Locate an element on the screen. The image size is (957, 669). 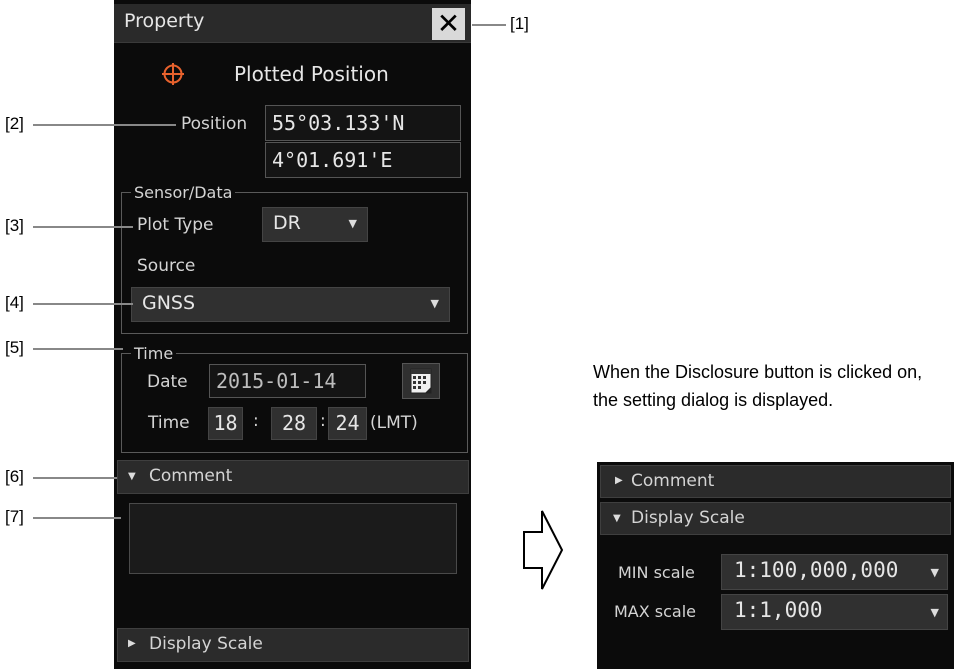
min-scale-value: 1:100,000,000 is located at coordinates (816, 570).